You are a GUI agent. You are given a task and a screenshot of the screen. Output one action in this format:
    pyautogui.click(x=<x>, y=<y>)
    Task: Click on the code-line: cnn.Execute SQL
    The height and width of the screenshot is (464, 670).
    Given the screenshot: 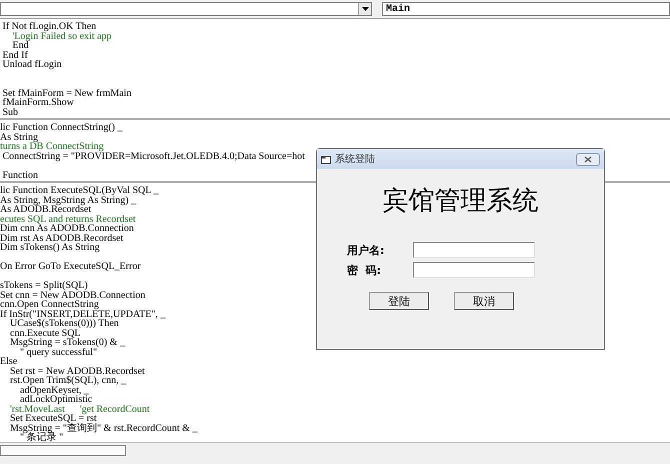 What is the action you would take?
    pyautogui.click(x=45, y=333)
    